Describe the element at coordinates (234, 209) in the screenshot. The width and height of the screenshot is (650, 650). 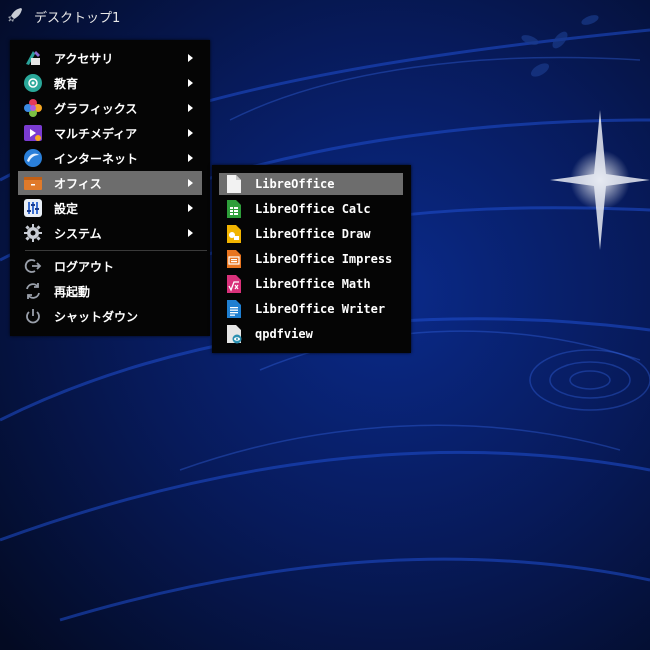
I see `calc-icon` at that location.